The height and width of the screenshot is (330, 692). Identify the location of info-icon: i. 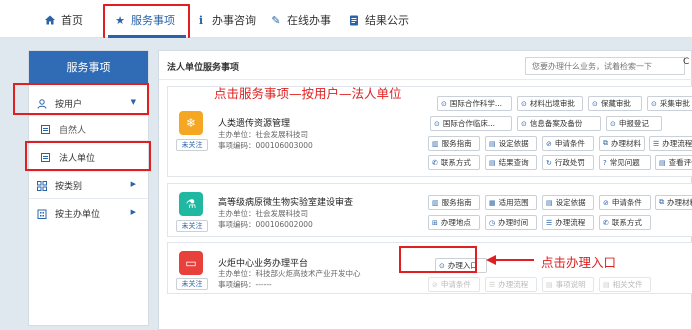
(201, 20).